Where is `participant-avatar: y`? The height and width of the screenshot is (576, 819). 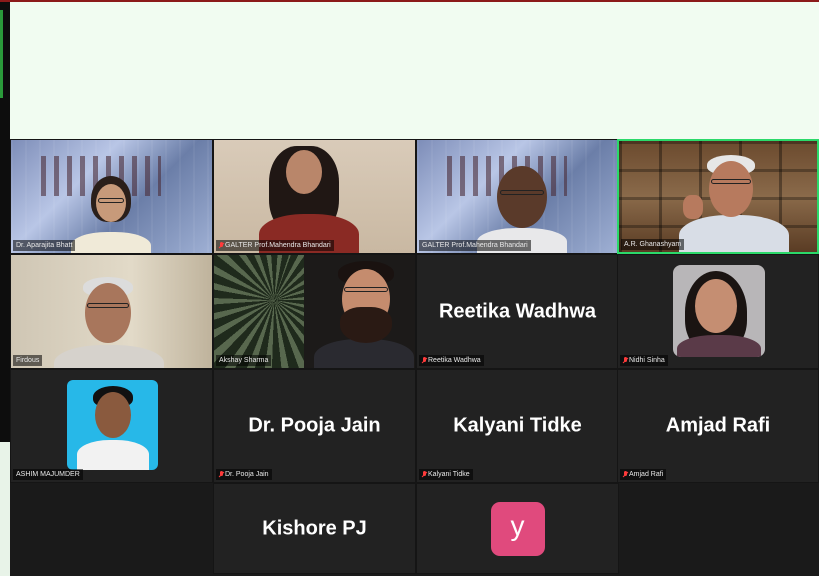 participant-avatar: y is located at coordinates (517, 528).